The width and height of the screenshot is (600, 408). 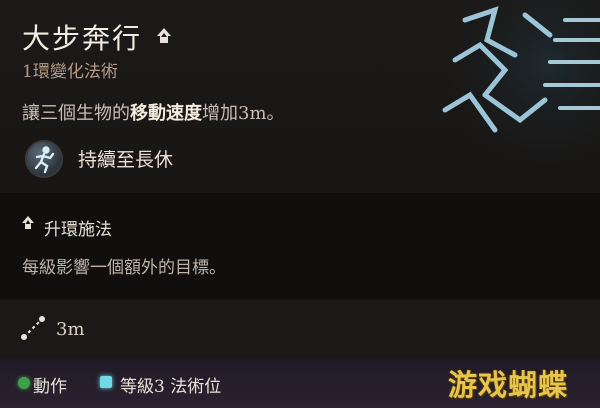 What do you see at coordinates (106, 382) in the screenshot?
I see `spell-slot-icon` at bounding box center [106, 382].